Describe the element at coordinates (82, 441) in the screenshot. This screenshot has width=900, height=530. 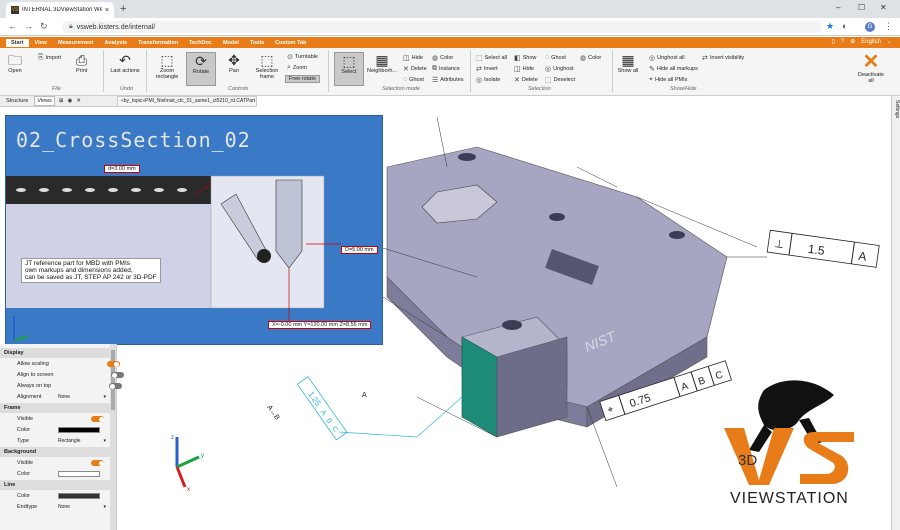
I see `select-dropdown: Rectangle ▾` at that location.